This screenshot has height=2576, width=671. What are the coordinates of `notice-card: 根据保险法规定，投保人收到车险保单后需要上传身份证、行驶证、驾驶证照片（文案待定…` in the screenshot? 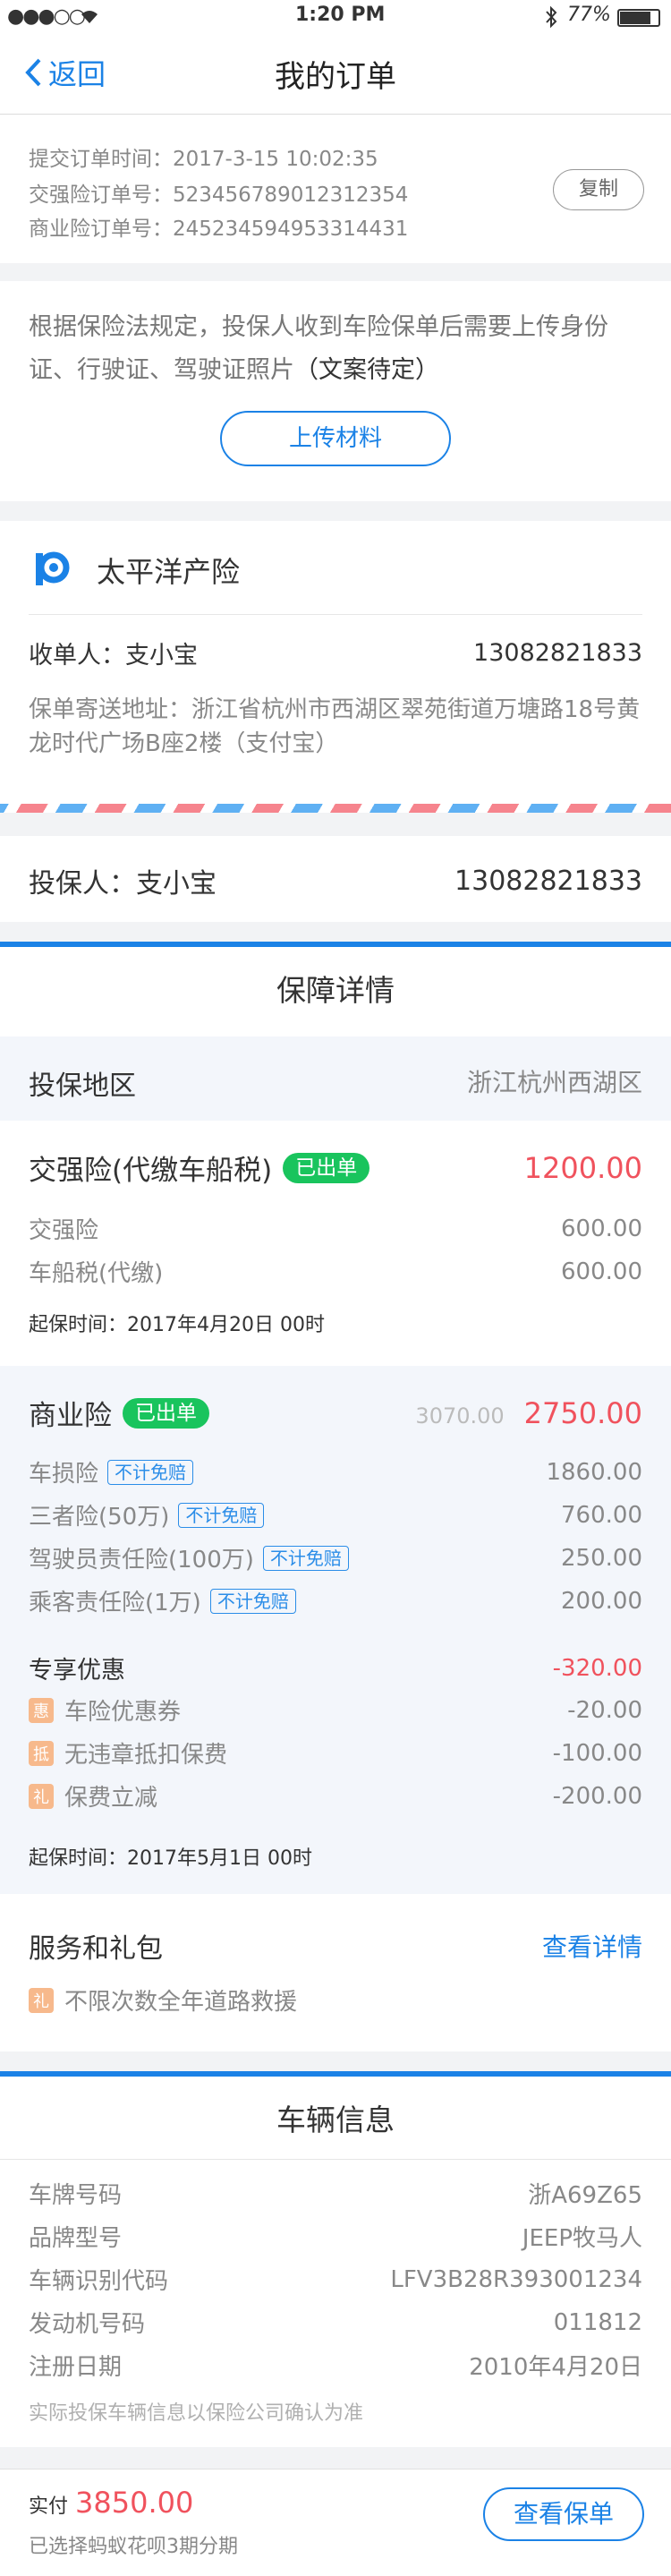 It's located at (335, 391).